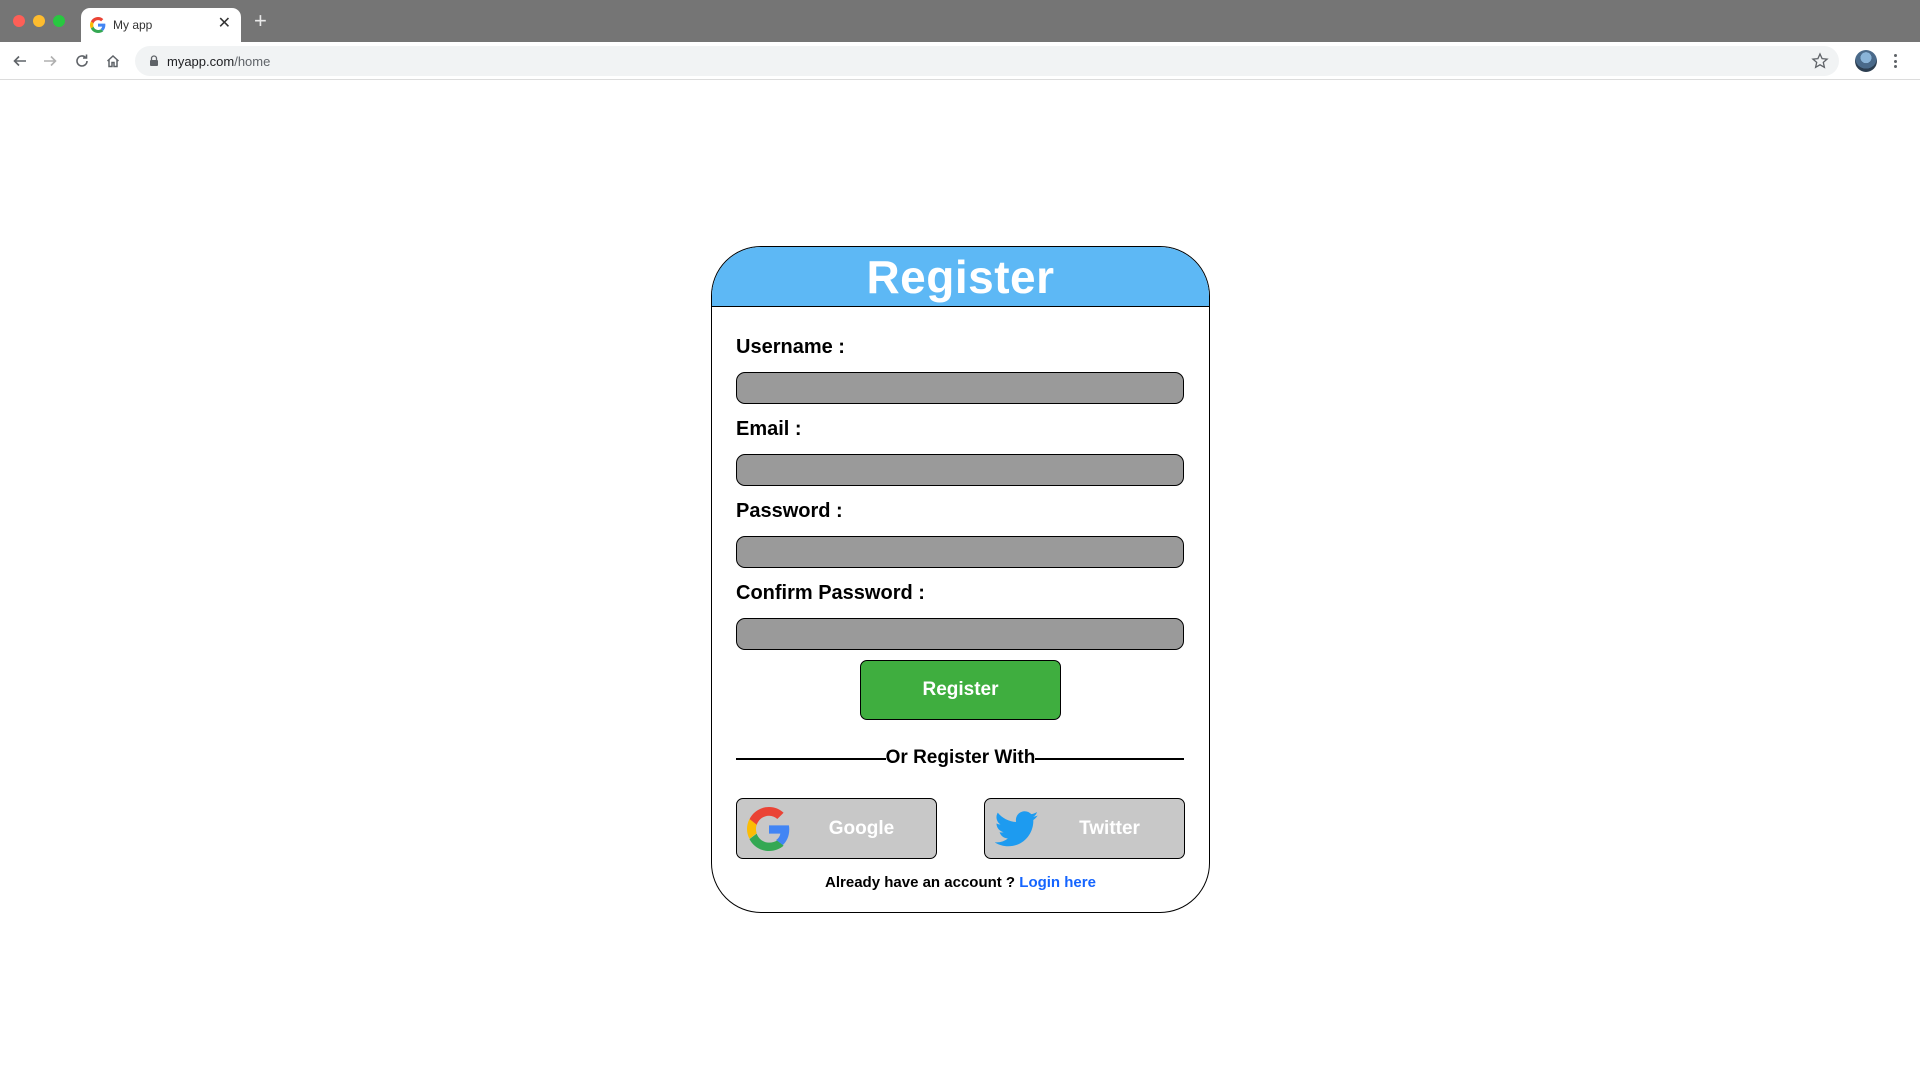  Describe the element at coordinates (39, 21) in the screenshot. I see `minimize-window-button` at that location.